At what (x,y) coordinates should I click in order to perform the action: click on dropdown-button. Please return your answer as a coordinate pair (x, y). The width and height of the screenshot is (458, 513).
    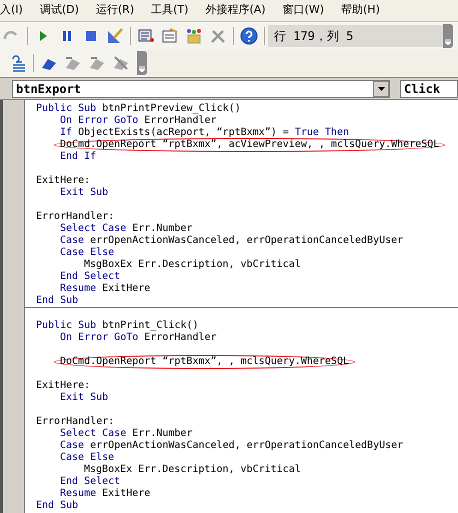
    Looking at the image, I should click on (381, 88).